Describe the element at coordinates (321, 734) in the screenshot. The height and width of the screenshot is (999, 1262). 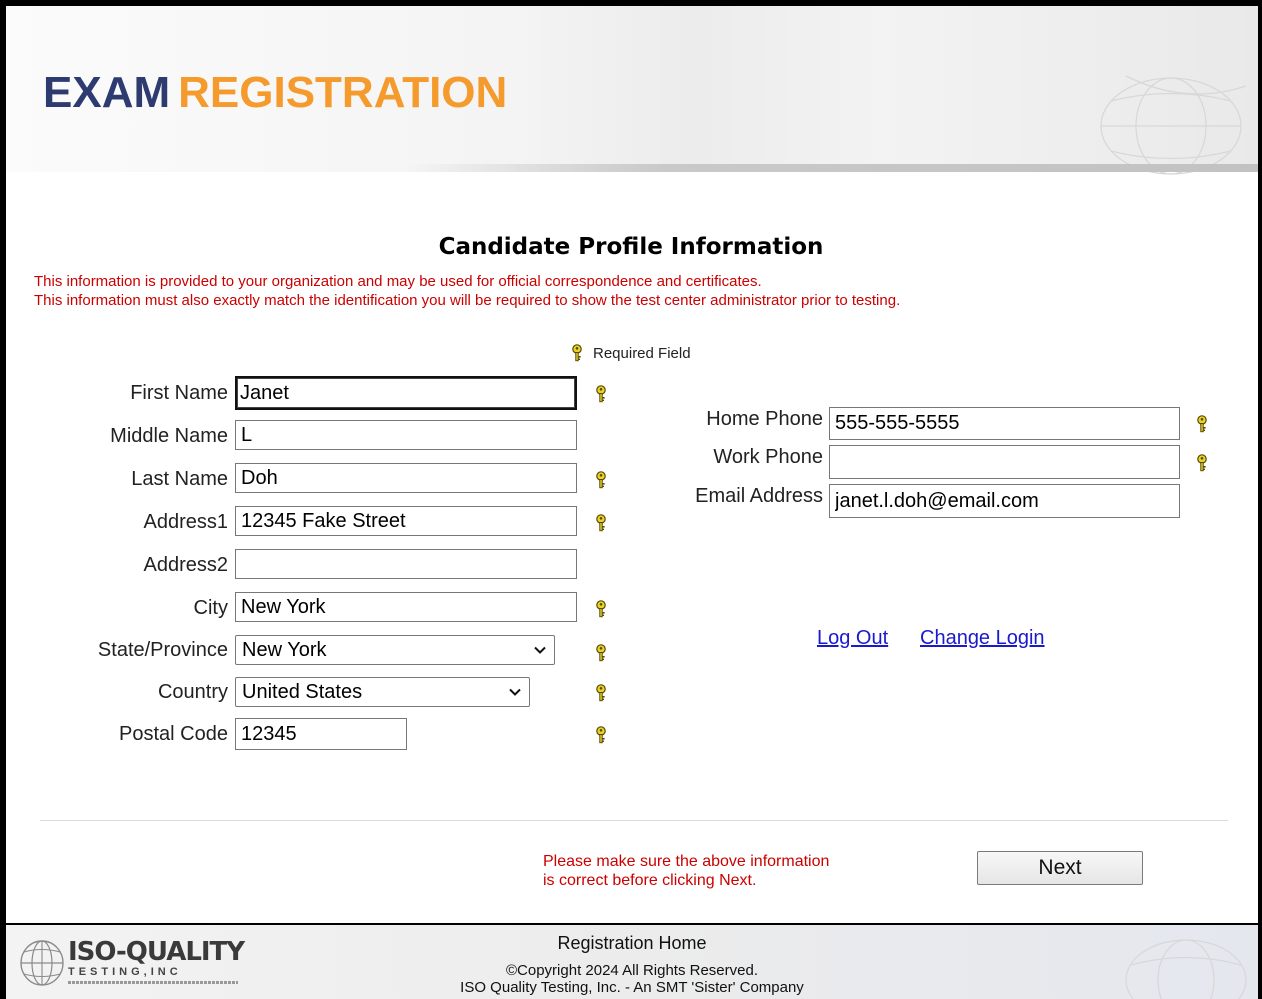
I see `postal-code-input` at that location.